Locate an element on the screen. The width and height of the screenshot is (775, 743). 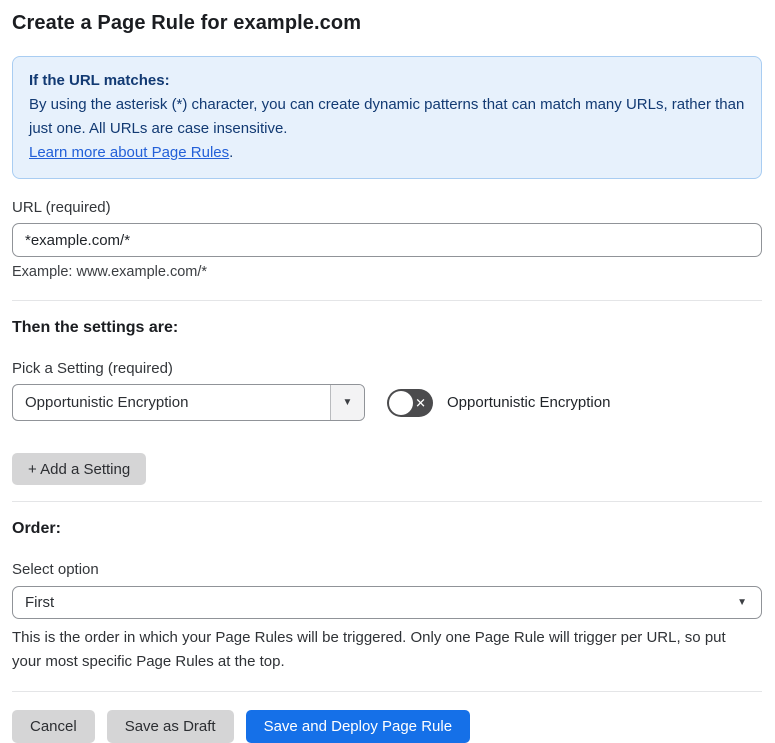
order-section-heading: Order: is located at coordinates (36, 528).